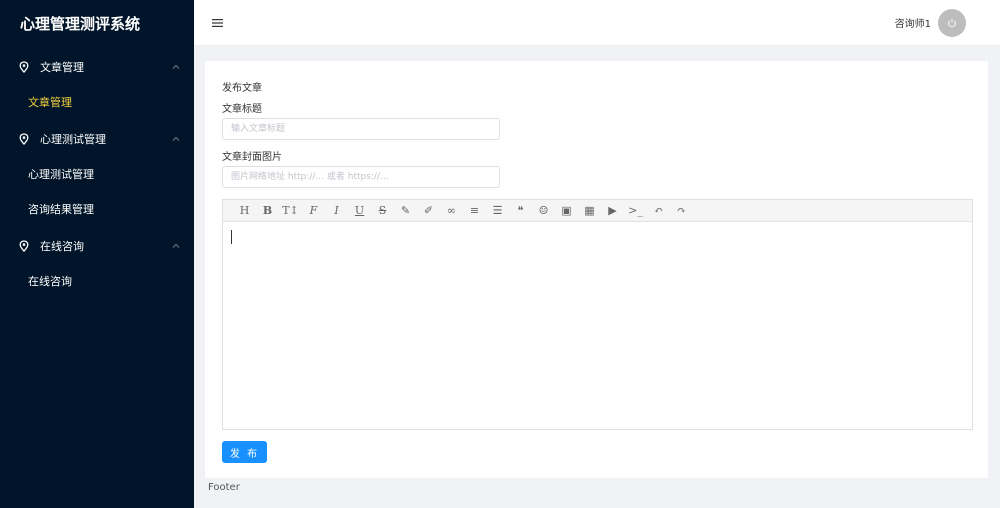 Image resolution: width=1000 pixels, height=508 pixels. What do you see at coordinates (242, 88) in the screenshot?
I see `page-title: 发布文章` at bounding box center [242, 88].